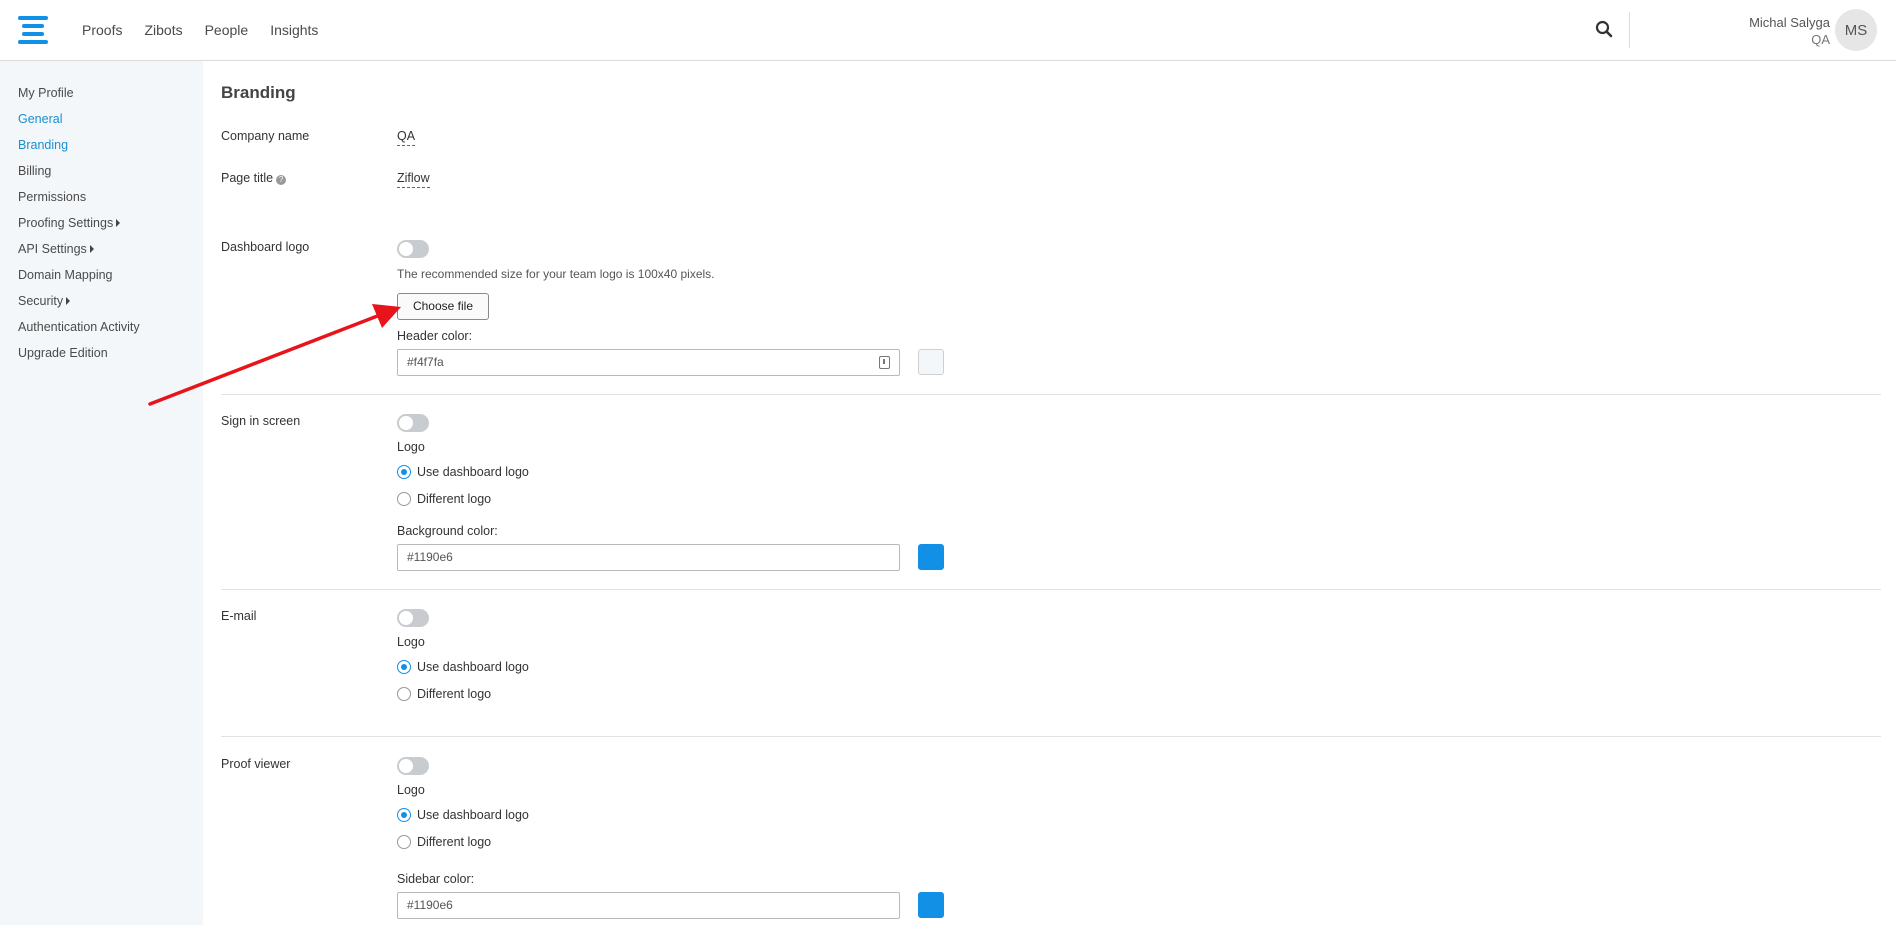 This screenshot has width=1896, height=925. I want to click on email-different-logo-option: Different logo, so click(444, 694).